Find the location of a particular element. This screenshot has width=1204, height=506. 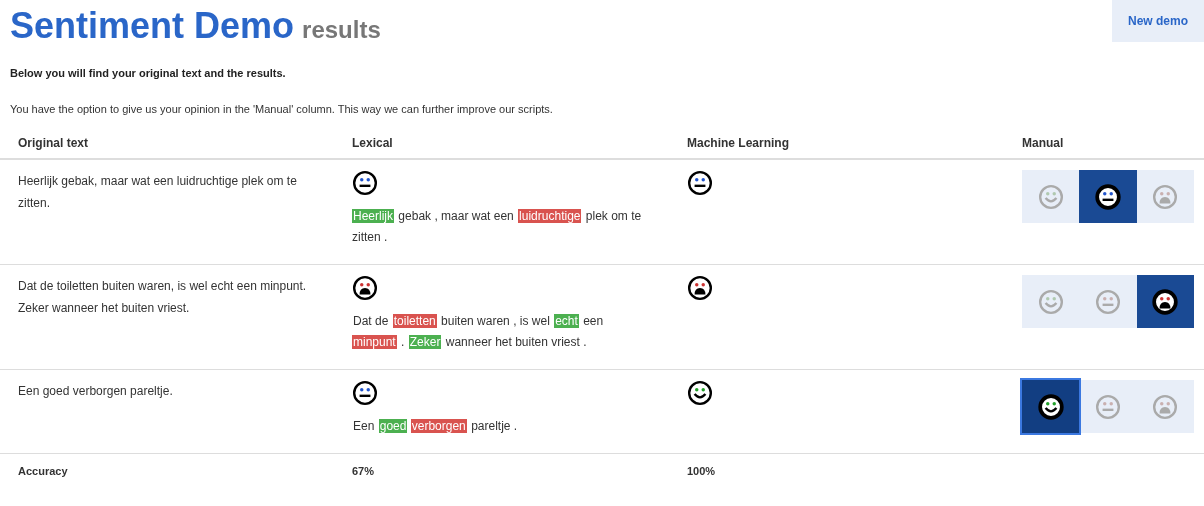

page-title: Sentiment Demo is located at coordinates (152, 26).